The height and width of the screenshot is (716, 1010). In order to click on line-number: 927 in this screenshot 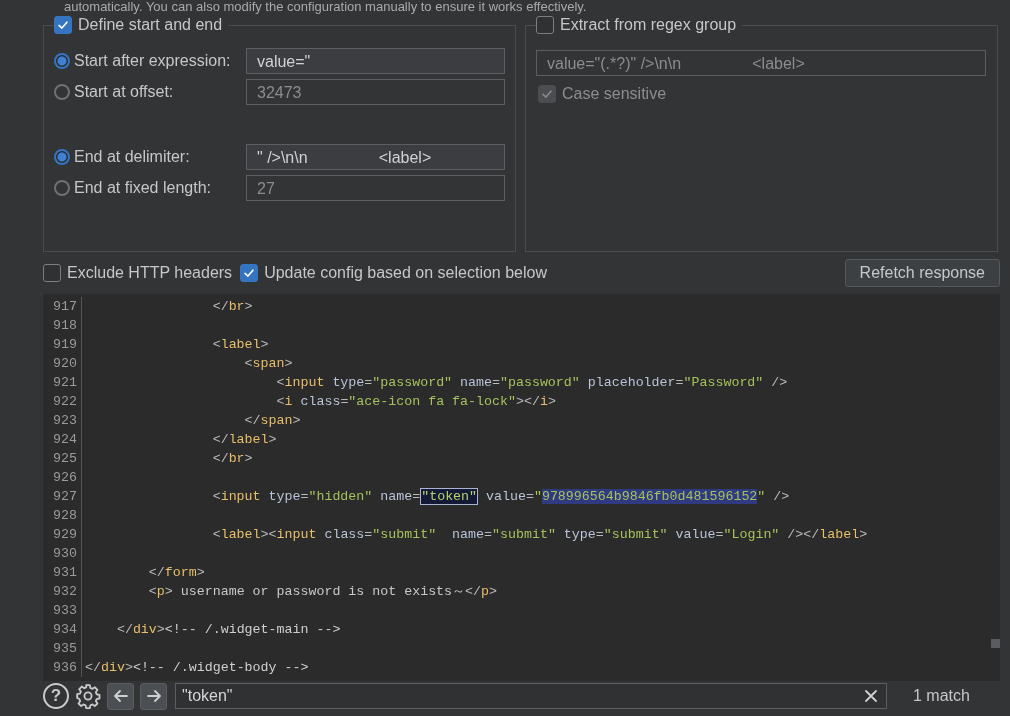, I will do `click(62, 496)`.